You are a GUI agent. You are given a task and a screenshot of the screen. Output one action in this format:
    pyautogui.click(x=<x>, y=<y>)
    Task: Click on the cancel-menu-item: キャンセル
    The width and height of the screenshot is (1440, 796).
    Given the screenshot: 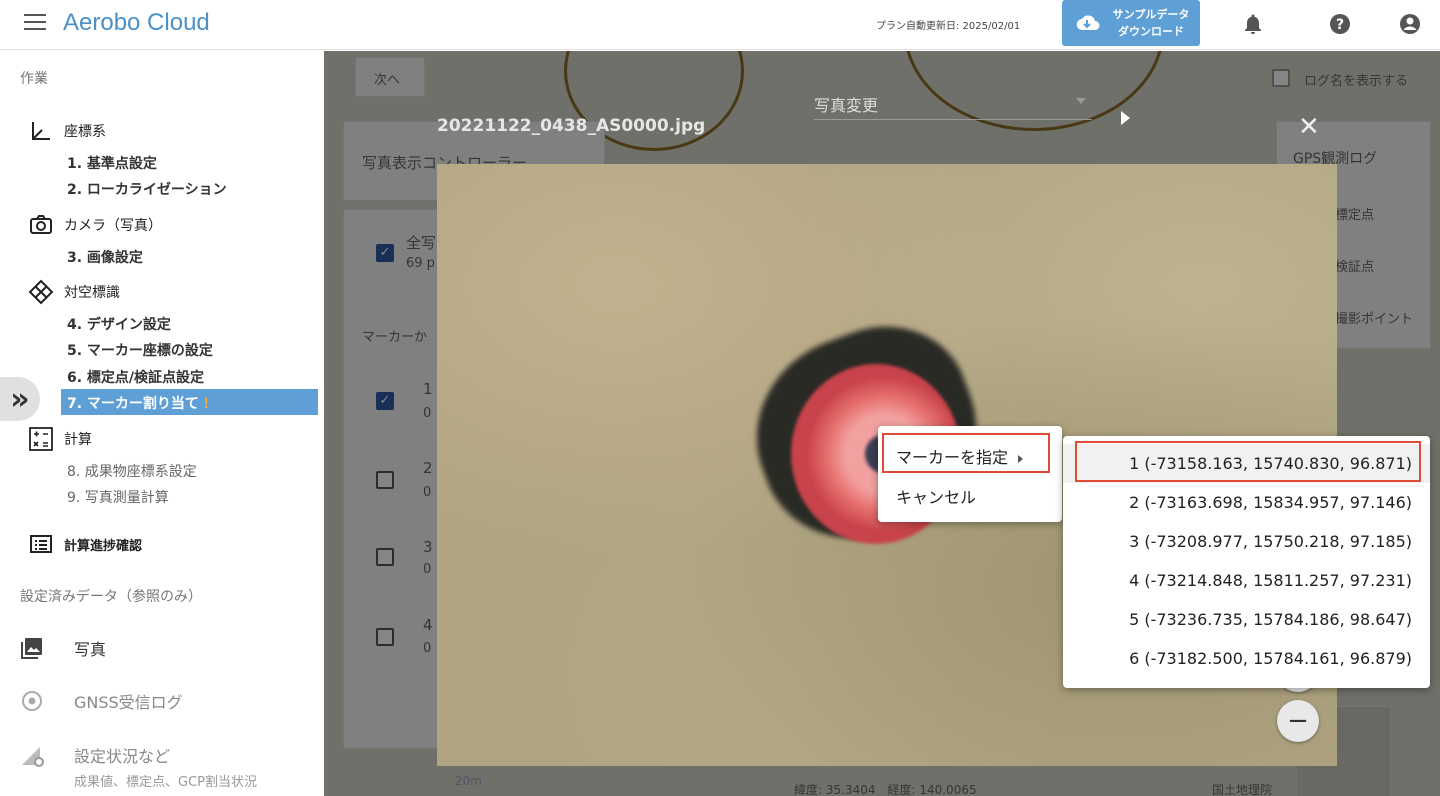 What is the action you would take?
    pyautogui.click(x=936, y=496)
    